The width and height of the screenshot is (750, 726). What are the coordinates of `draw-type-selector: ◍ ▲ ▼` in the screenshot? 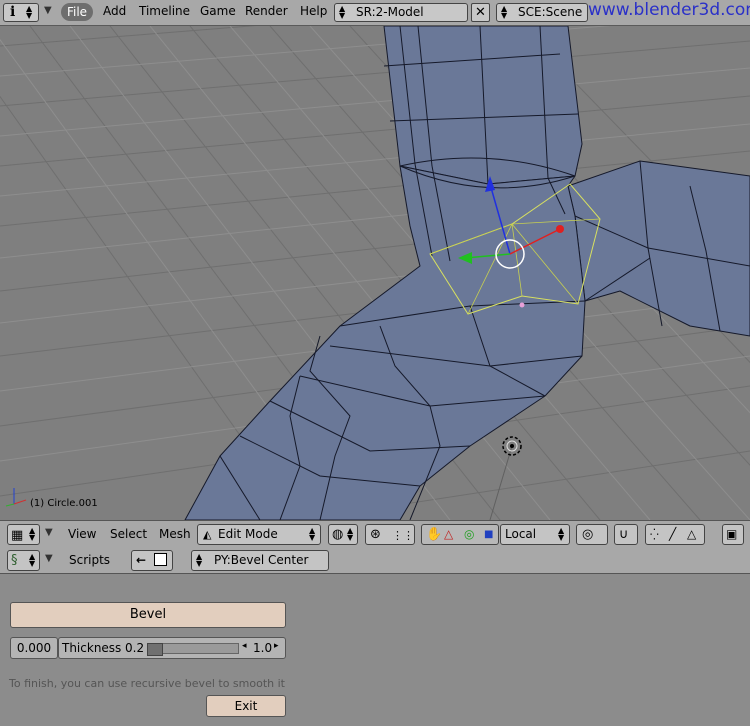 It's located at (343, 534).